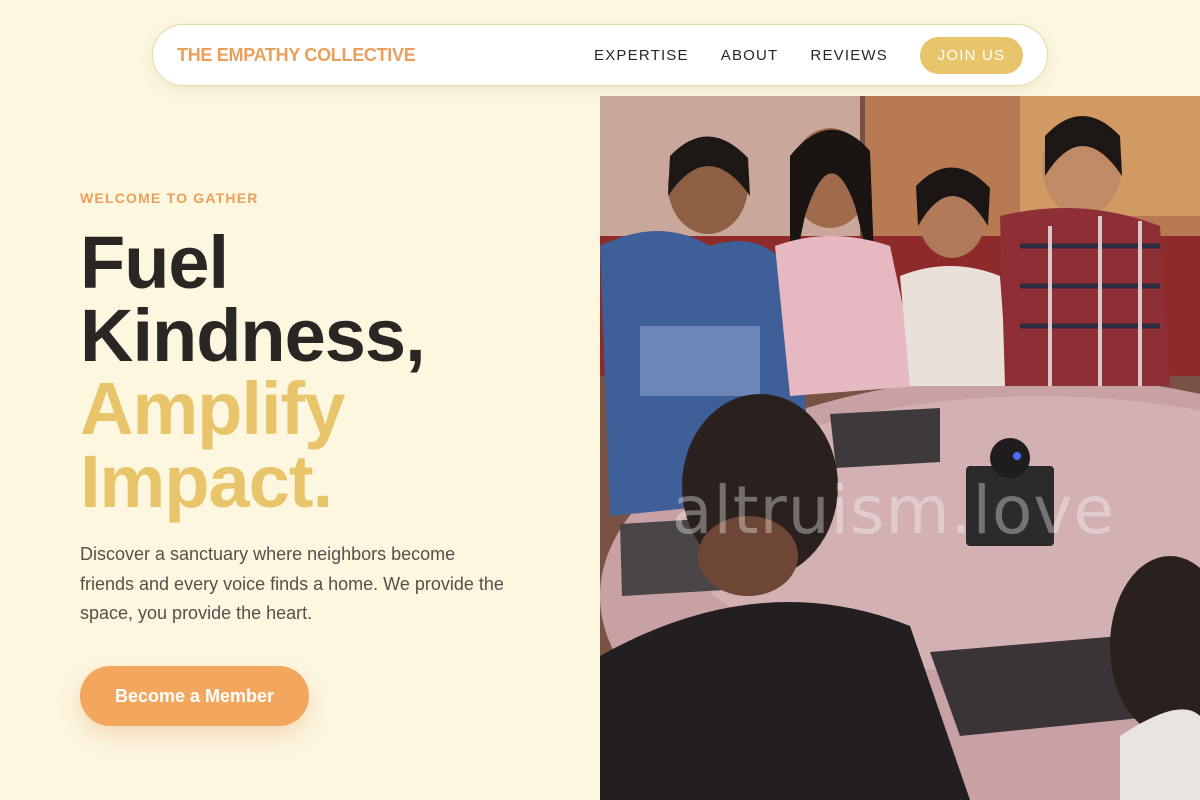 Image resolution: width=1200 pixels, height=800 pixels. Describe the element at coordinates (385, 55) in the screenshot. I see `brand-logo: THE EMPATHY COLLECTIVE` at that location.